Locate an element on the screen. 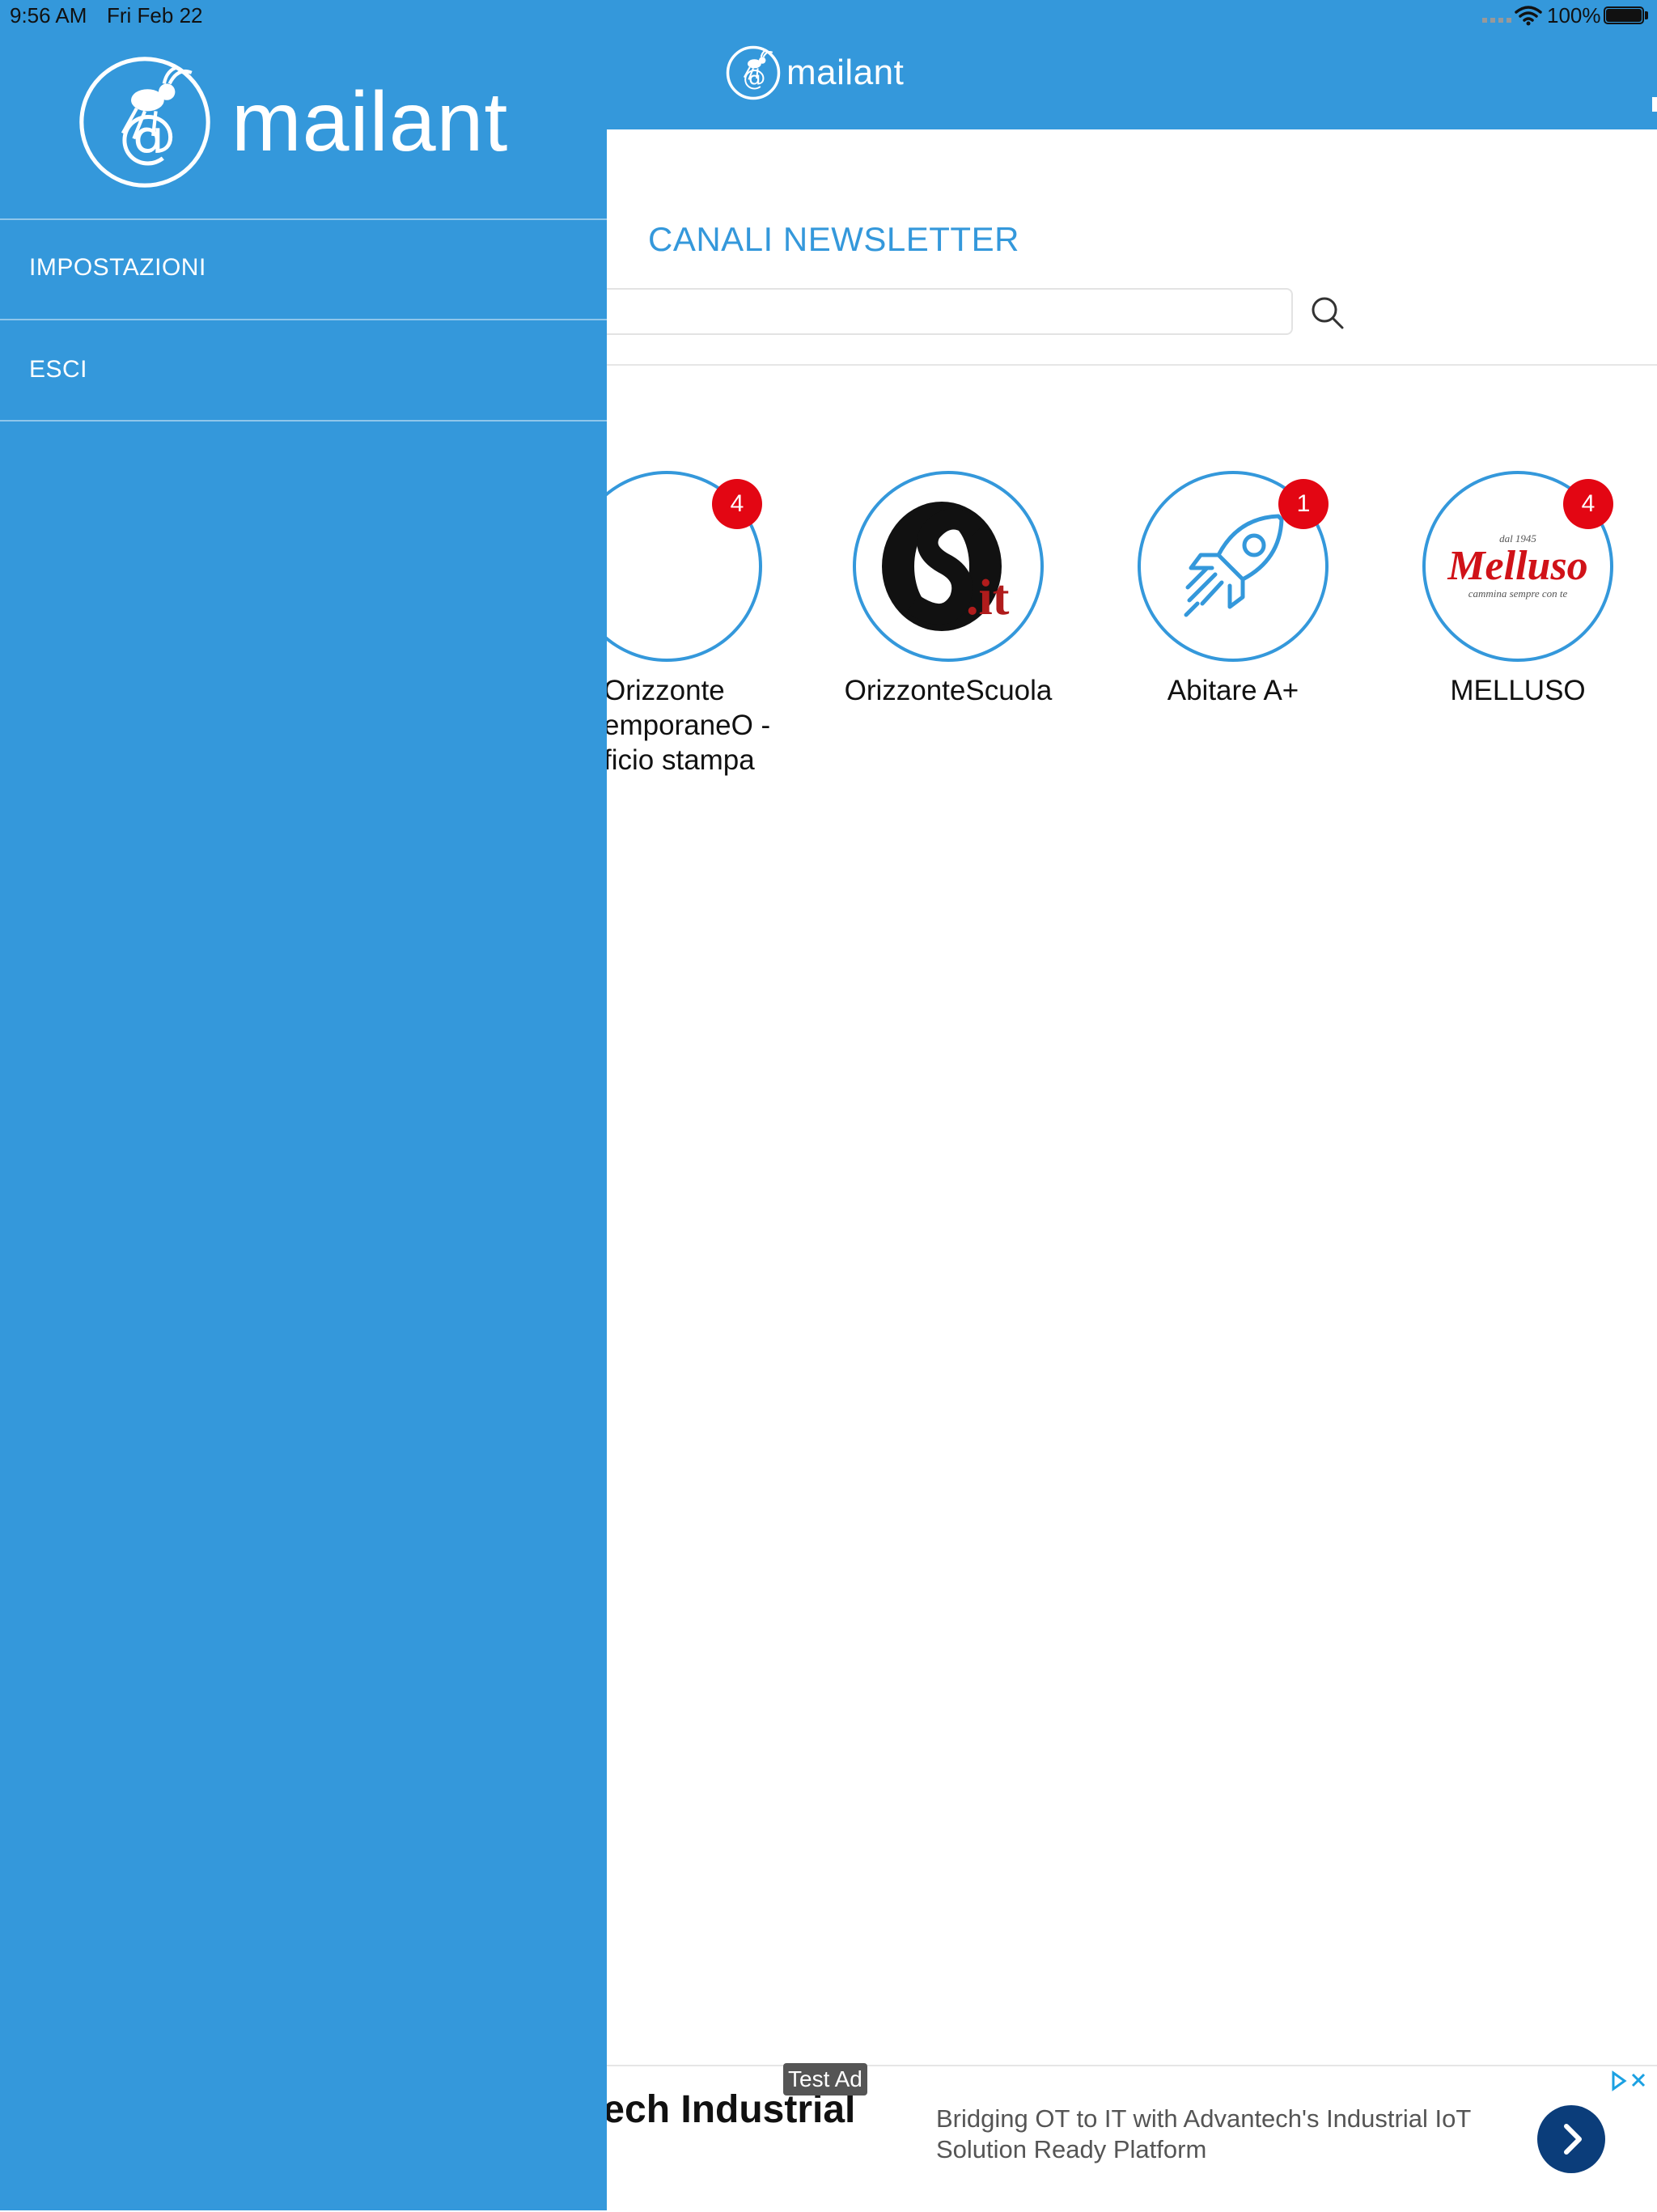 The height and width of the screenshot is (2212, 1657). section-divider is located at coordinates (1132, 365).